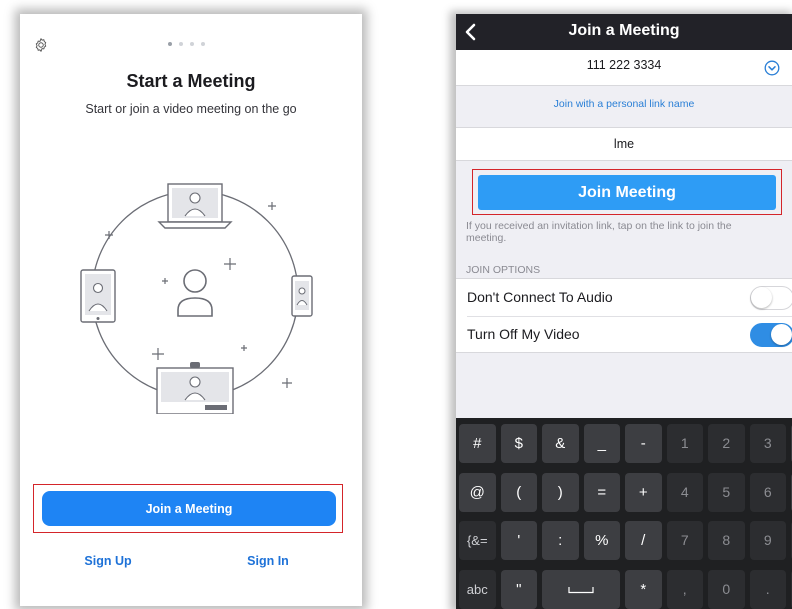 The height and width of the screenshot is (609, 792). Describe the element at coordinates (684, 443) in the screenshot. I see `key-1: 1` at that location.